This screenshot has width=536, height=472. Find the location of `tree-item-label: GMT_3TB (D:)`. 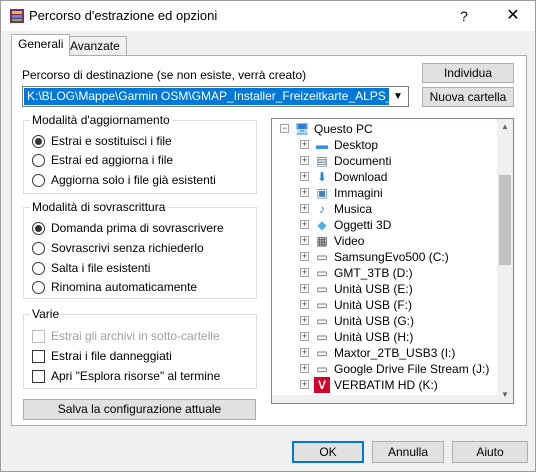

tree-item-label: GMT_3TB (D:) is located at coordinates (373, 273).